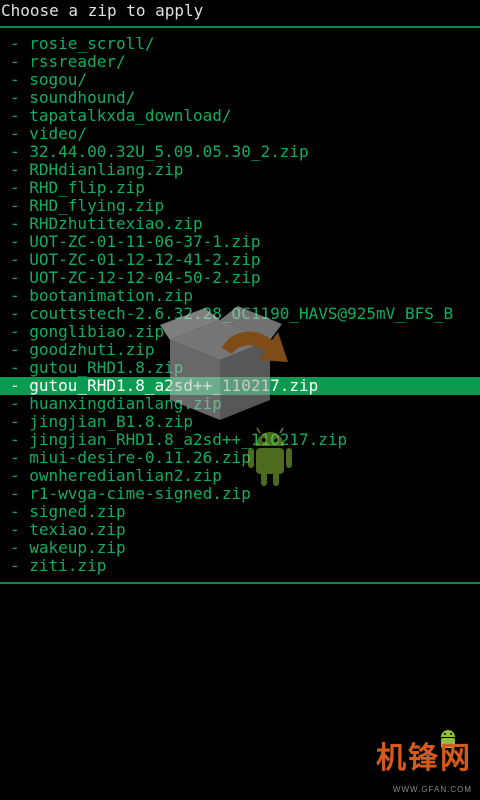  Describe the element at coordinates (240, 260) in the screenshot. I see `file-item: - UOT-ZC-01-12-12-41-2.zip` at that location.